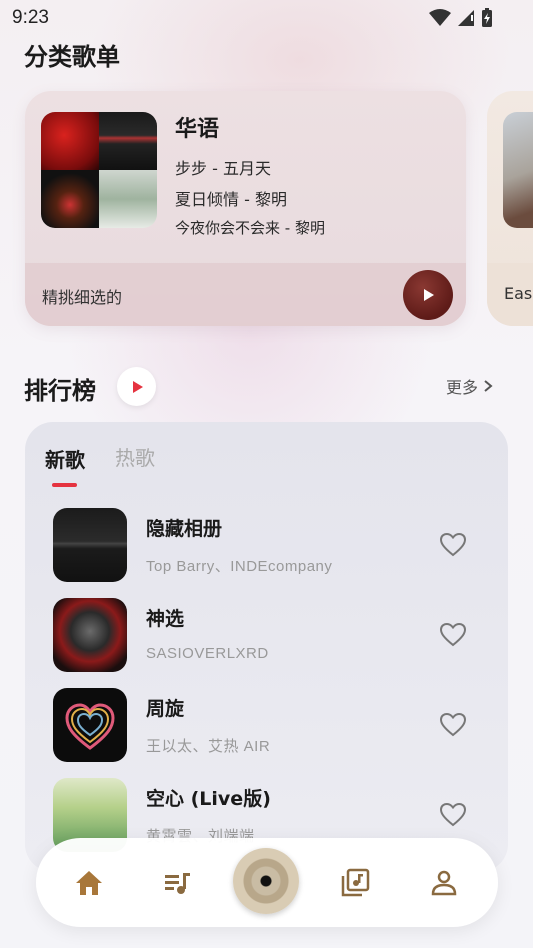 Image resolution: width=533 pixels, height=948 pixels. I want to click on playlists-section-title: 分类歌单, so click(72, 57).